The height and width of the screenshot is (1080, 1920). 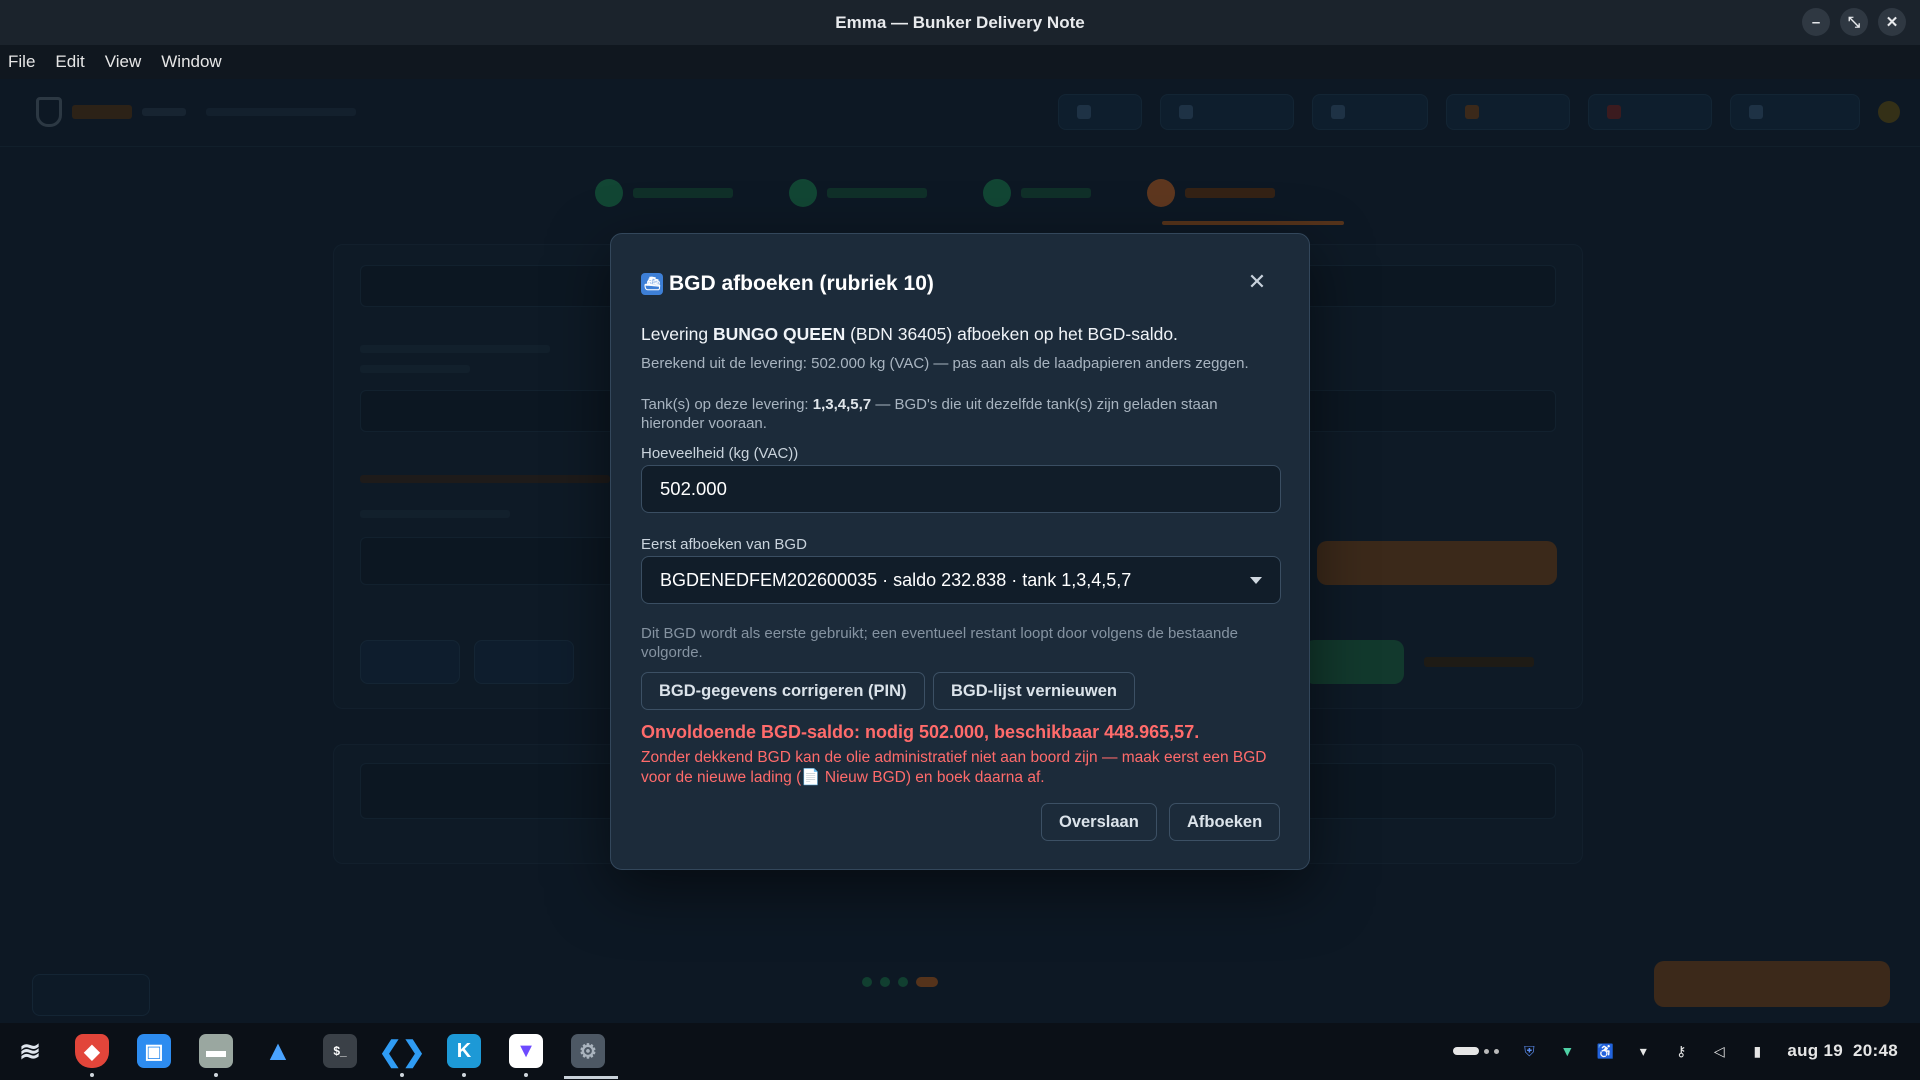 What do you see at coordinates (402, 1053) in the screenshot?
I see `vscode-icon: ❮❯` at bounding box center [402, 1053].